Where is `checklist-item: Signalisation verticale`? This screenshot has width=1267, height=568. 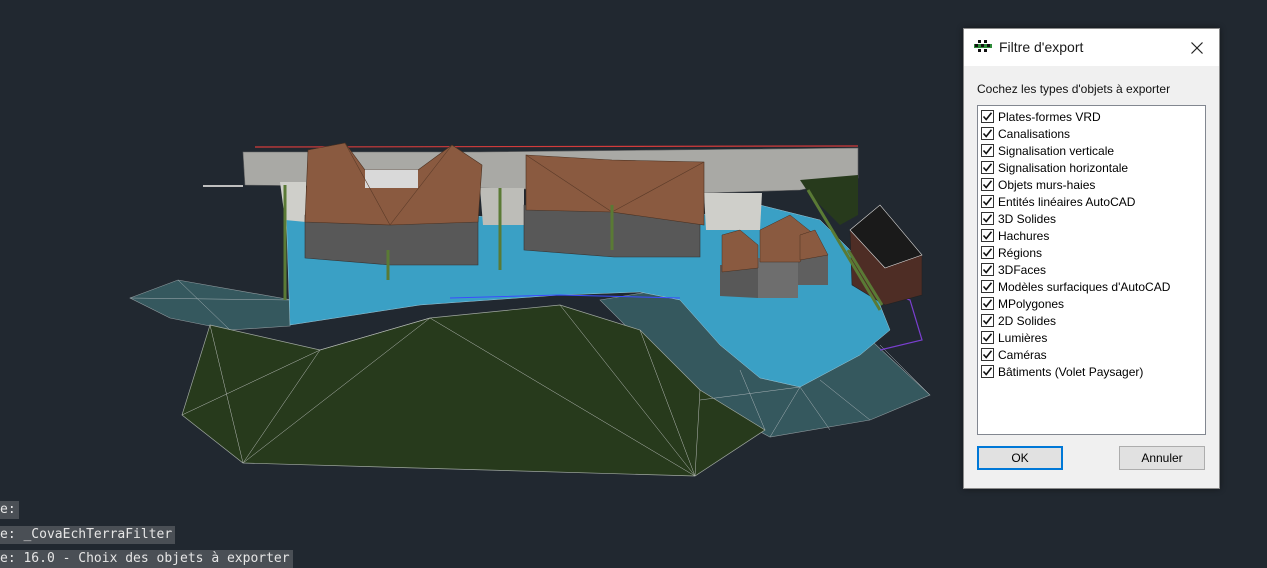 checklist-item: Signalisation verticale is located at coordinates (1047, 150).